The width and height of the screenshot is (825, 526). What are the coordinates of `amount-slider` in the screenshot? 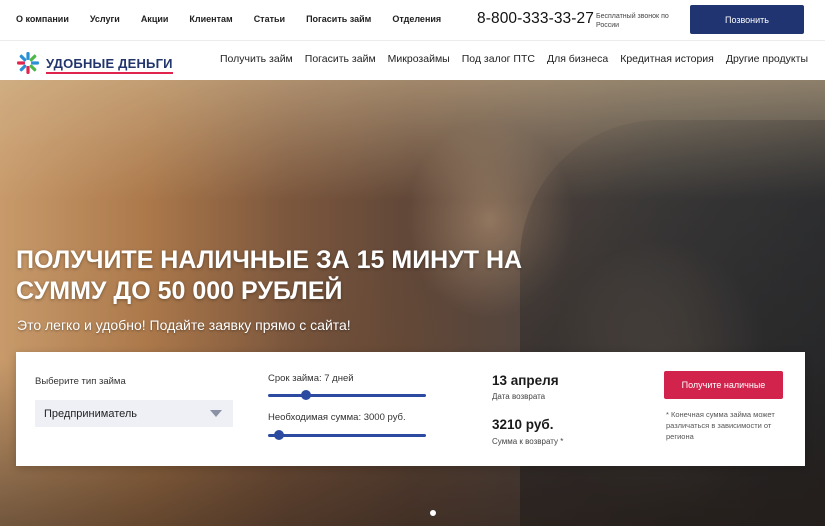 It's located at (347, 435).